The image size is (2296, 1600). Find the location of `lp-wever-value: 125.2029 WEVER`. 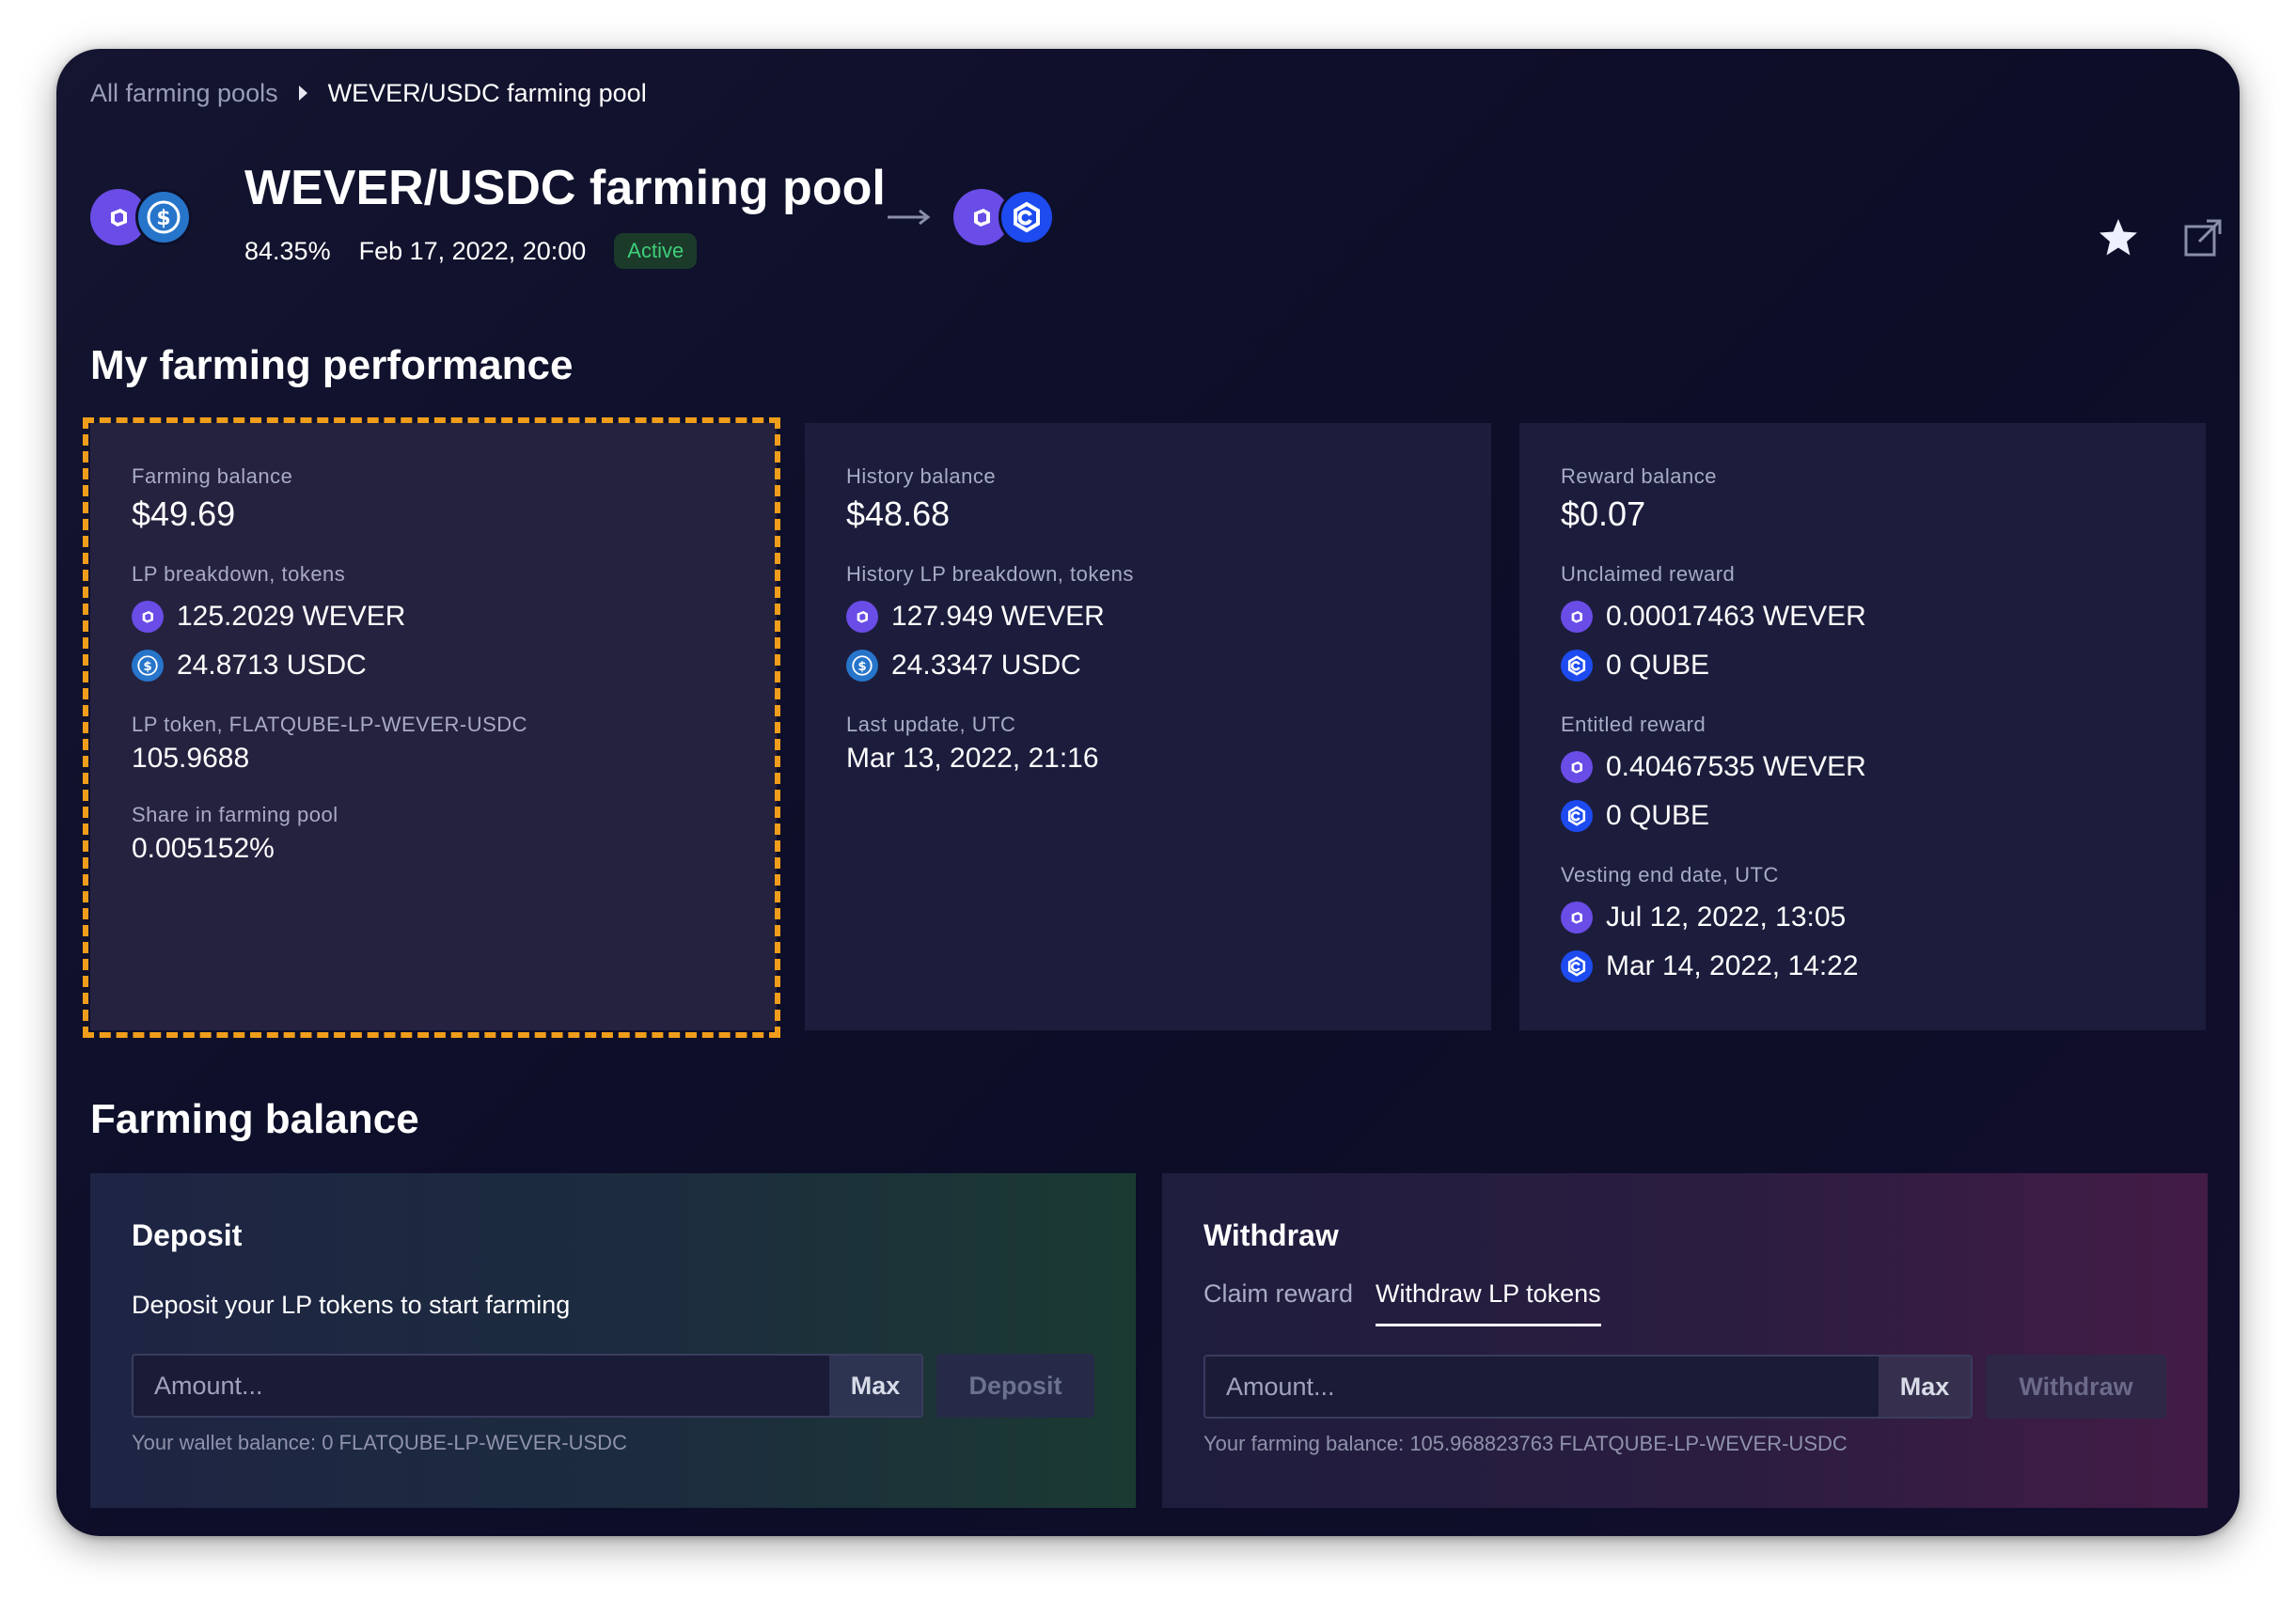

lp-wever-value: 125.2029 WEVER is located at coordinates (291, 616).